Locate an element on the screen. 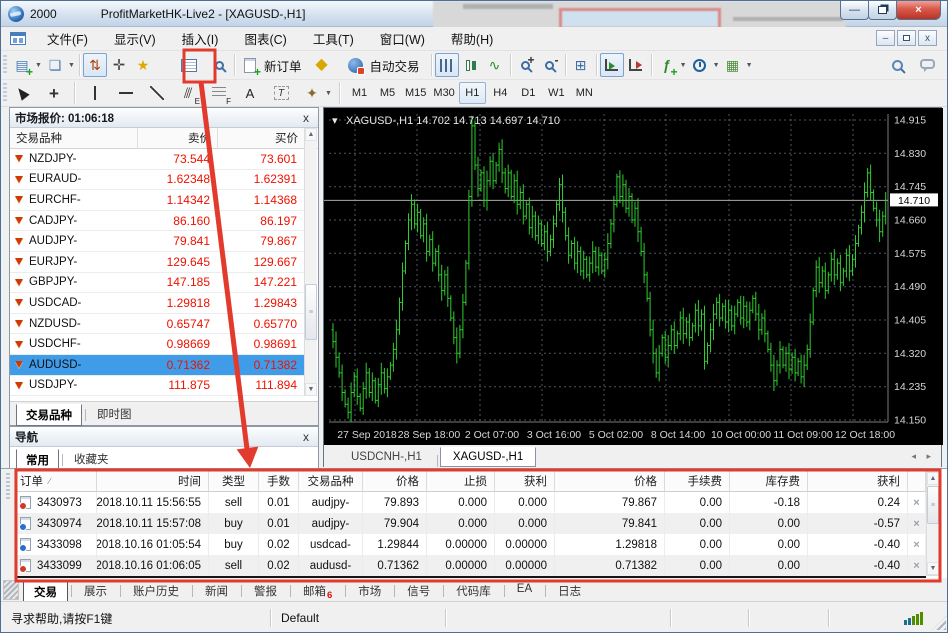 This screenshot has height=633, width=948. menu-item-1: 文件(F) is located at coordinates (67, 38).